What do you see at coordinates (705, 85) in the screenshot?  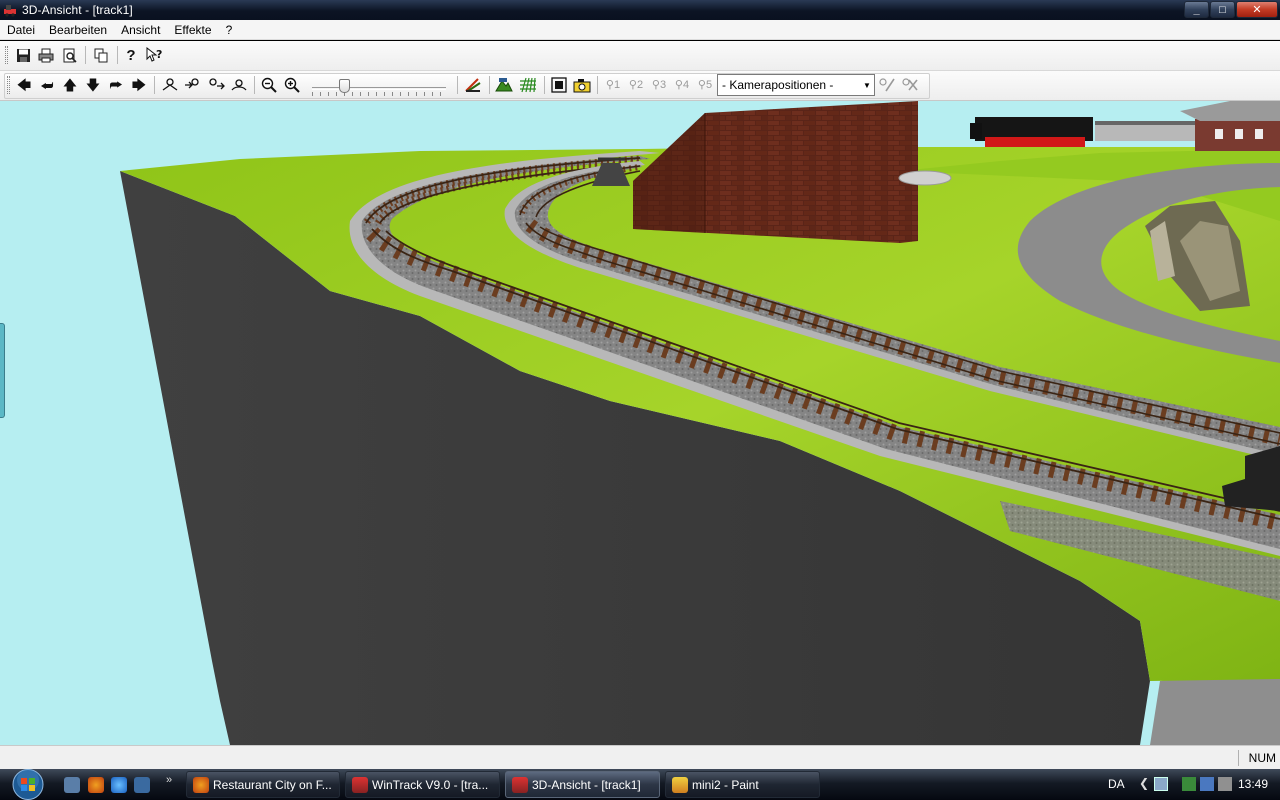 I see `camera-slot-5-button: ⚲ 5` at bounding box center [705, 85].